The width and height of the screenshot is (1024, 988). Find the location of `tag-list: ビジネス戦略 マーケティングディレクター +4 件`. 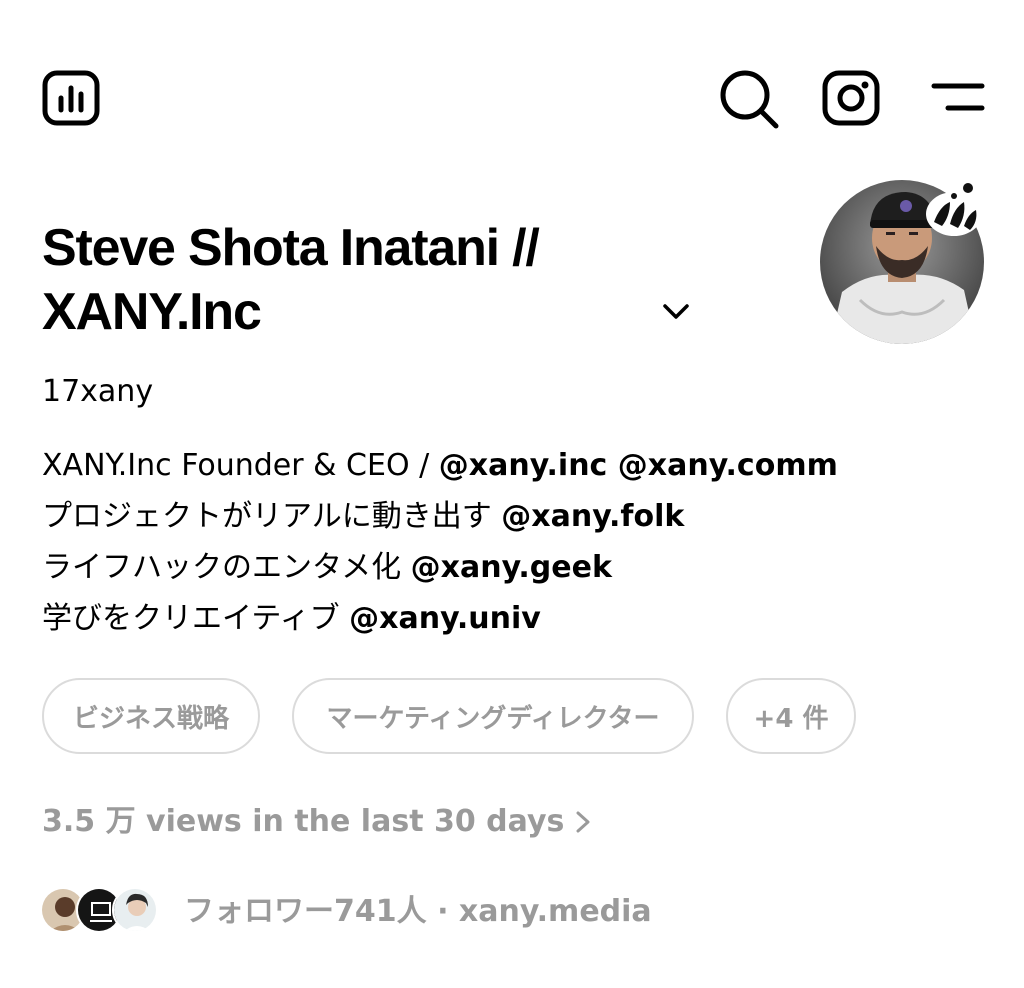

tag-list: ビジネス戦略 マーケティングディレクター +4 件 is located at coordinates (449, 716).